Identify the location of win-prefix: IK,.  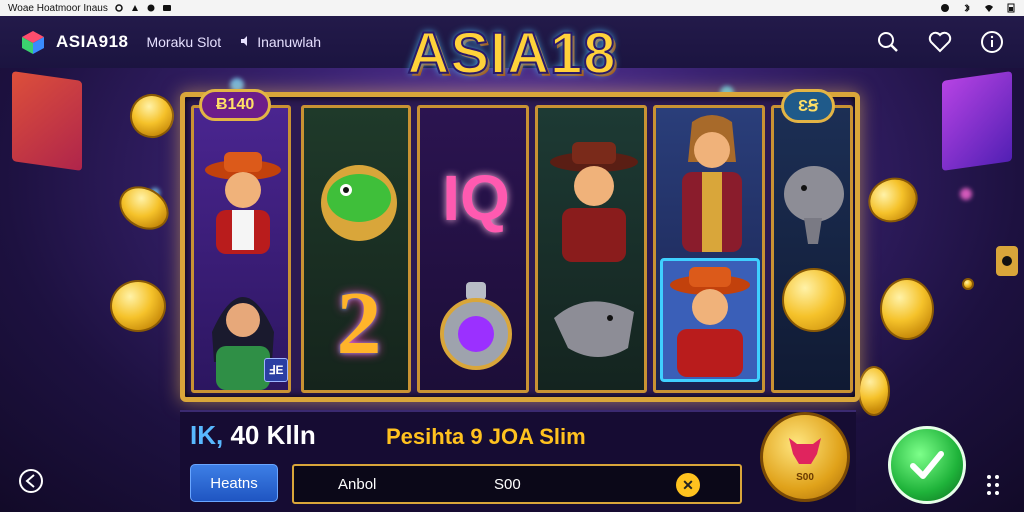
(207, 435).